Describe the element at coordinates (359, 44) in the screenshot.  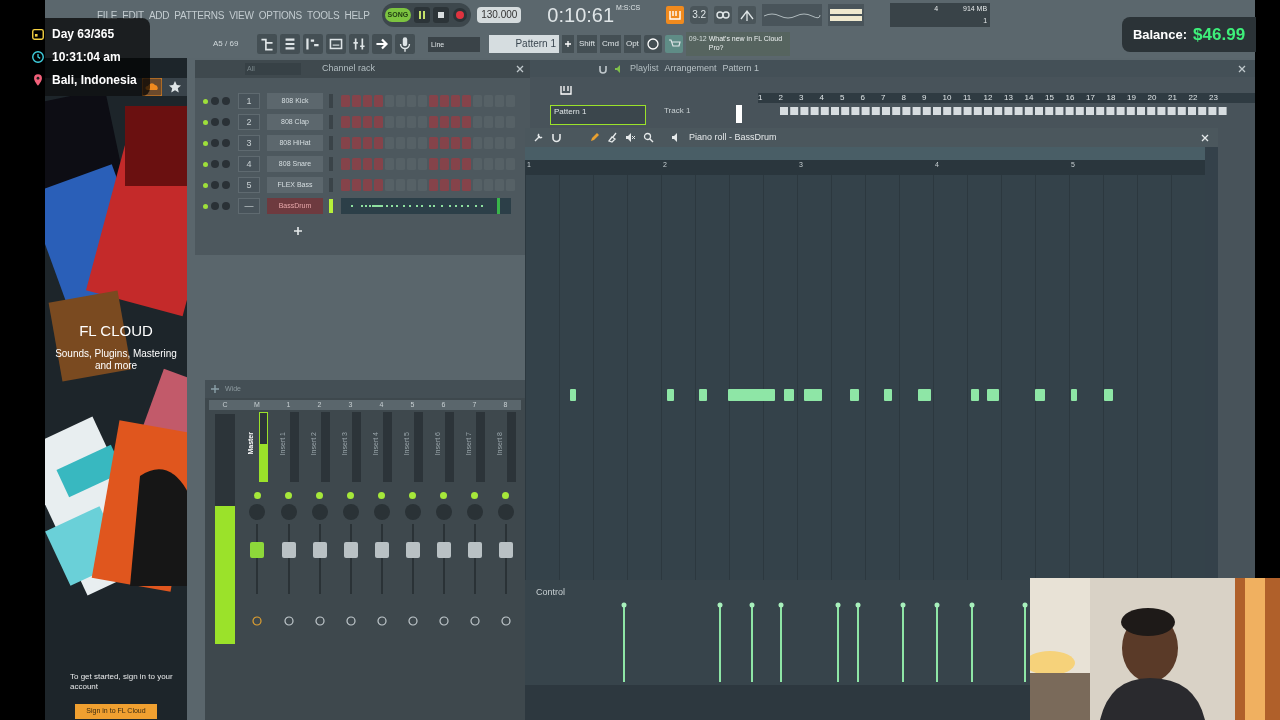
I see `mixer-icon` at that location.